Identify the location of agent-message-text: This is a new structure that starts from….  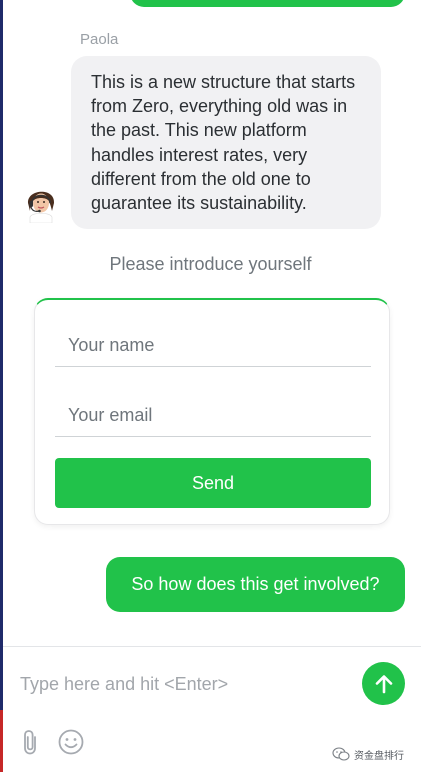
(223, 143).